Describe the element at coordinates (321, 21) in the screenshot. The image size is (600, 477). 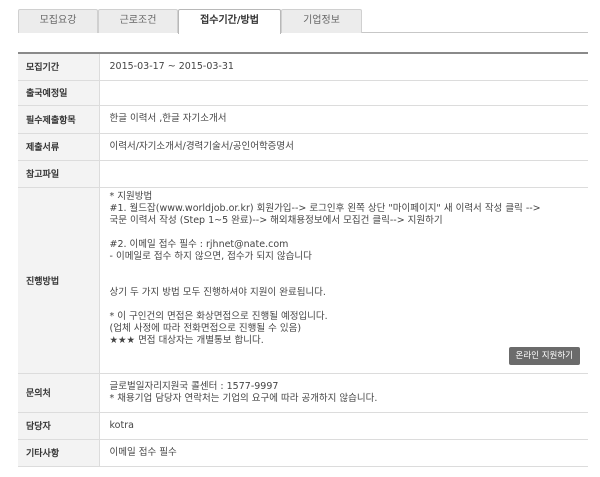
I see `tab-company-info: 기업정보` at that location.